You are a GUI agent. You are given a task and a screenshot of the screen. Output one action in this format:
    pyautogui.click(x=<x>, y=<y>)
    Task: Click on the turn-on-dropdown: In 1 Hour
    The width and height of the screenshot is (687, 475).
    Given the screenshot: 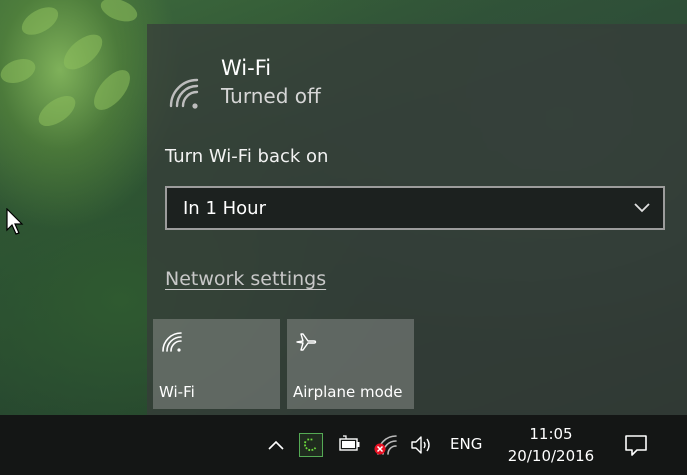 What is the action you would take?
    pyautogui.click(x=415, y=208)
    